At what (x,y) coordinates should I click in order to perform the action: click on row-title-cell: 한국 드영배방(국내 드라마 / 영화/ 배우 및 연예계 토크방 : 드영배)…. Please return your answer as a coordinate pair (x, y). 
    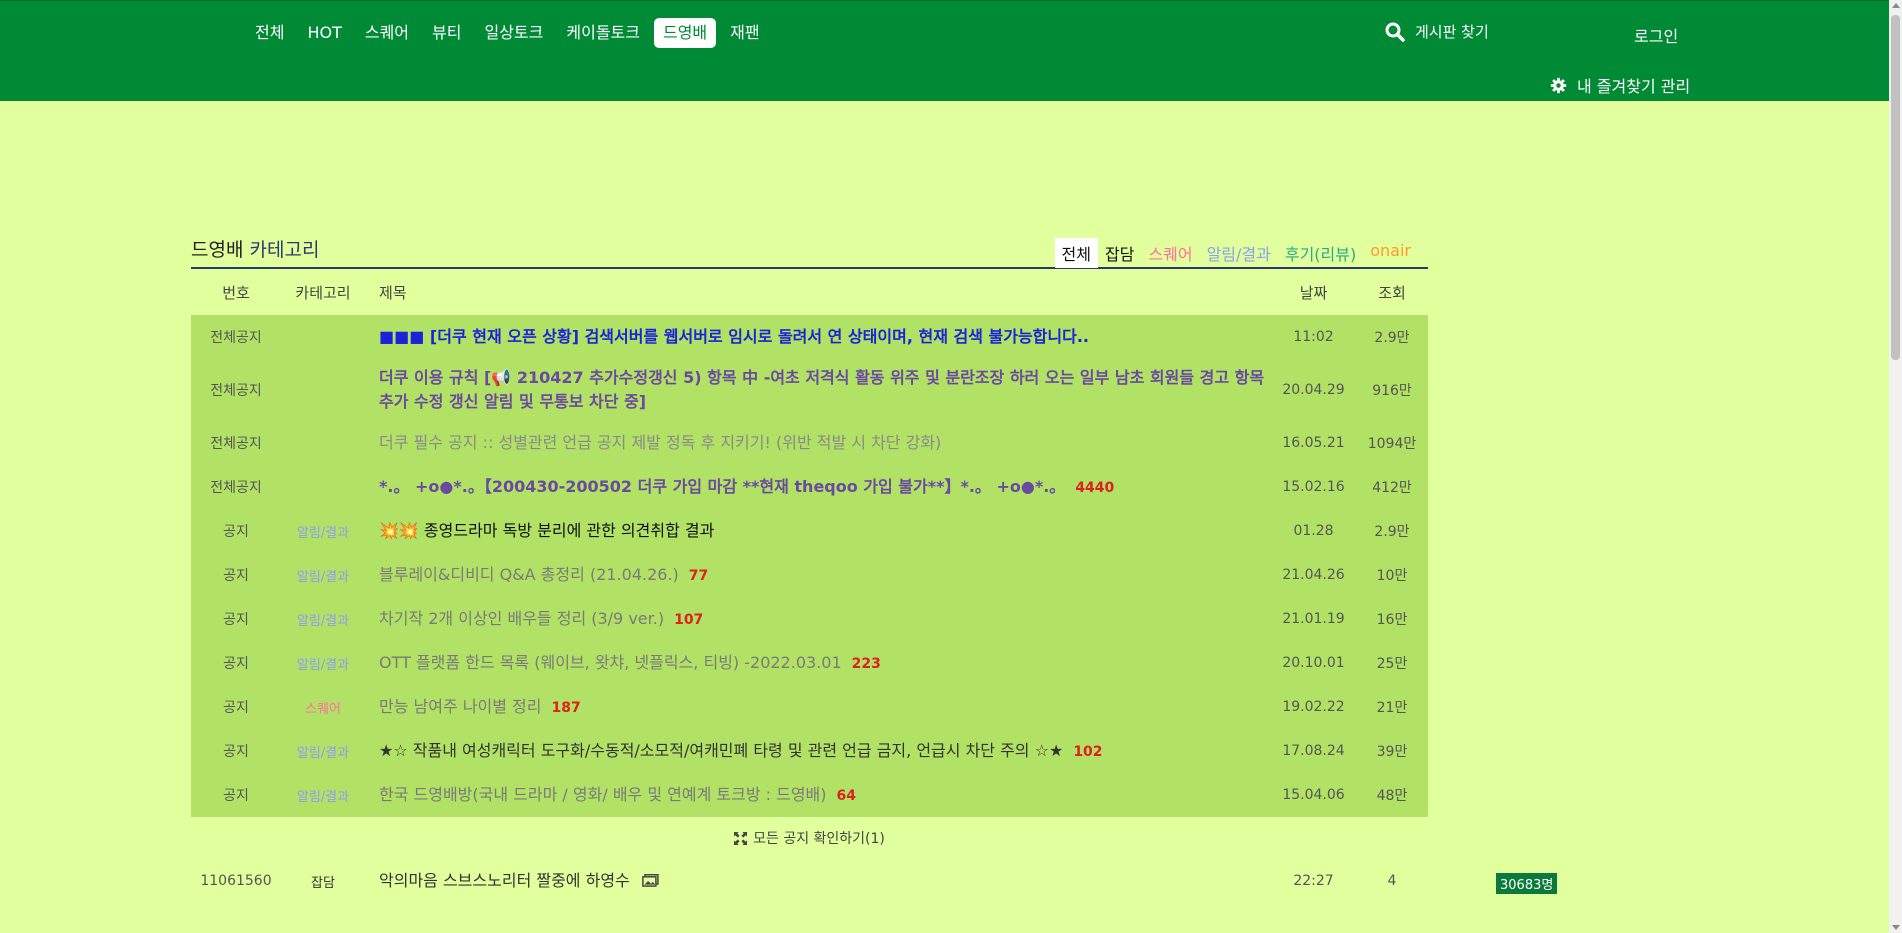
    Looking at the image, I should click on (818, 795).